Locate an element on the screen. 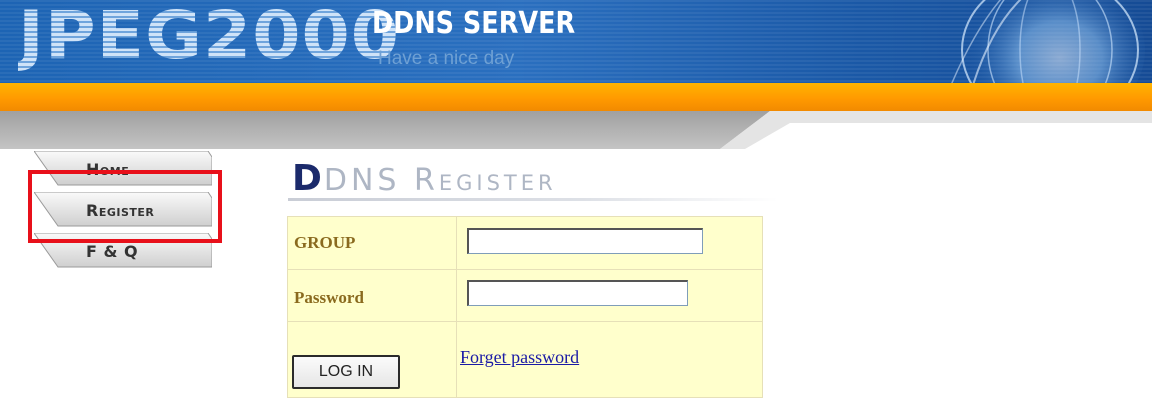 The height and width of the screenshot is (398, 1152). orange-bar is located at coordinates (576, 97).